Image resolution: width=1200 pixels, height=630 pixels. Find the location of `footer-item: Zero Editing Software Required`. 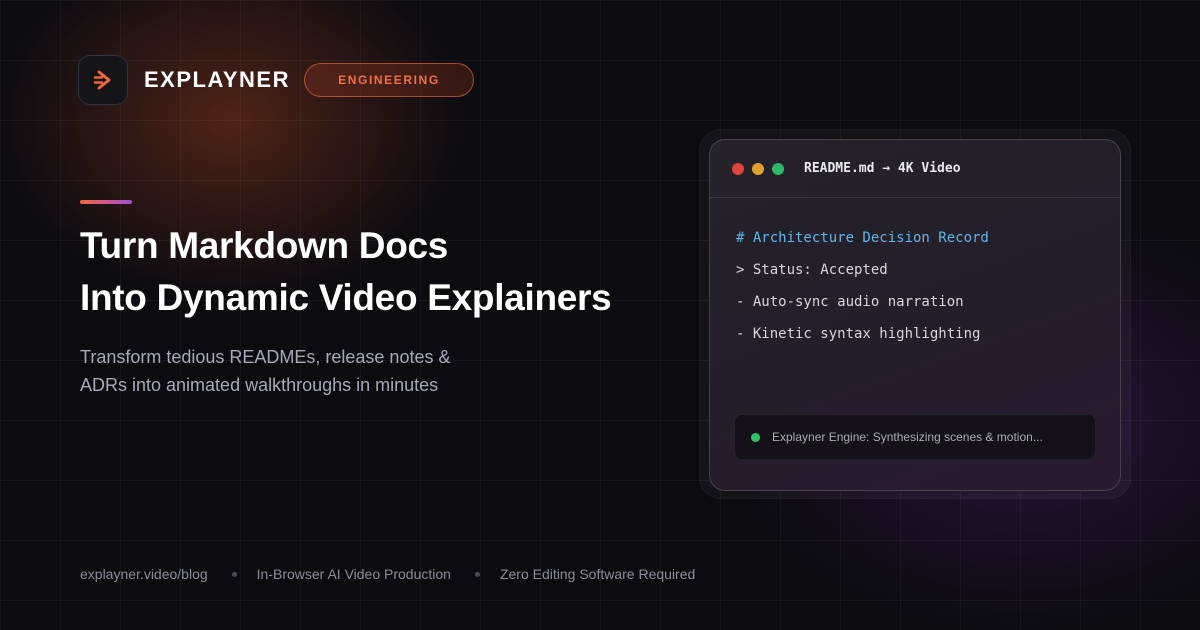

footer-item: Zero Editing Software Required is located at coordinates (597, 574).